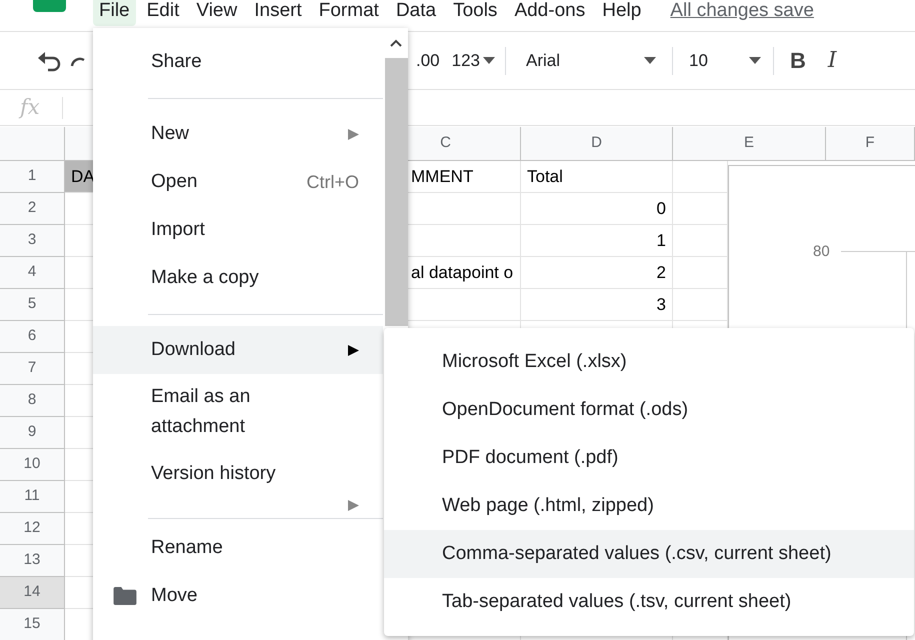 The width and height of the screenshot is (915, 640). I want to click on menu-item: Data, so click(416, 13).